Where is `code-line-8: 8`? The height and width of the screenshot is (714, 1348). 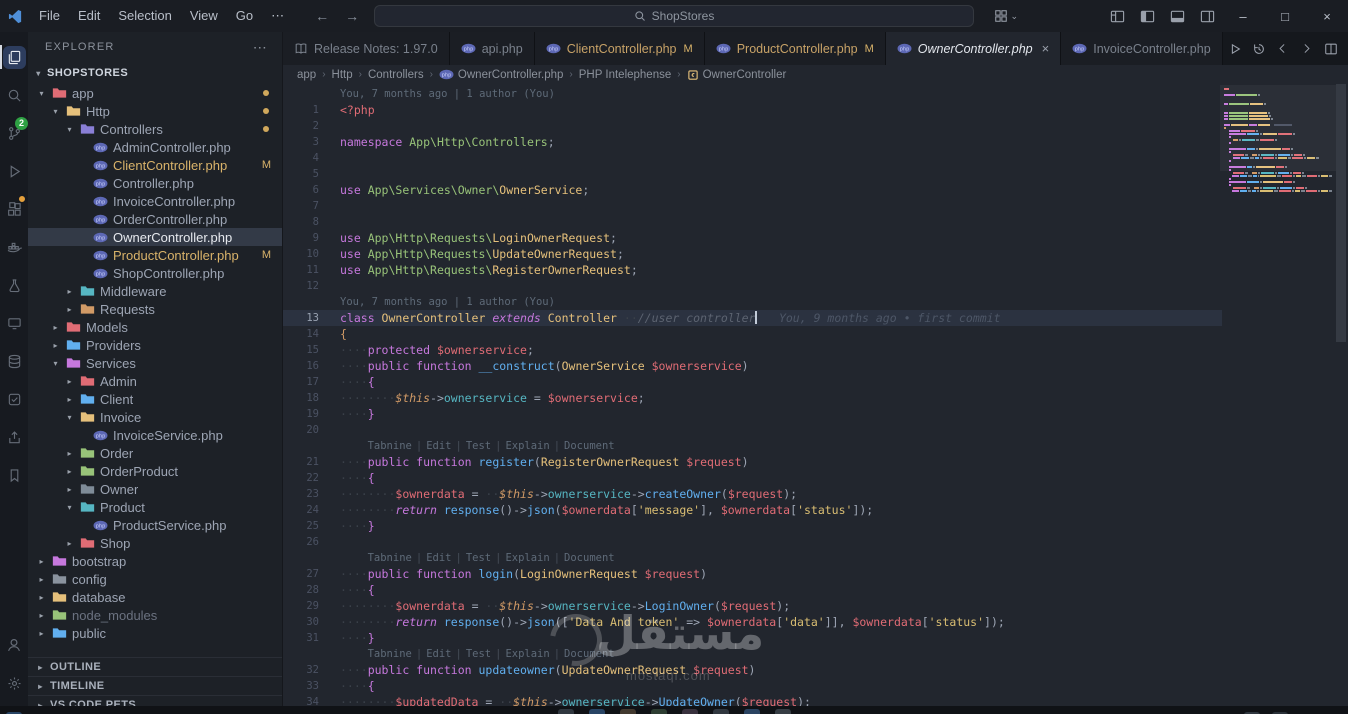
code-line-8: 8 is located at coordinates (752, 222).